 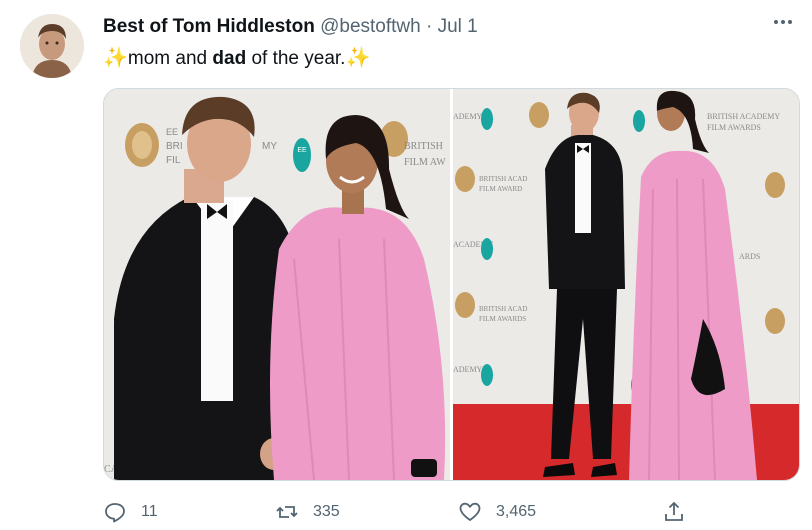 I want to click on backdrop-text: BRITISH ACADEMY, so click(x=743, y=116).